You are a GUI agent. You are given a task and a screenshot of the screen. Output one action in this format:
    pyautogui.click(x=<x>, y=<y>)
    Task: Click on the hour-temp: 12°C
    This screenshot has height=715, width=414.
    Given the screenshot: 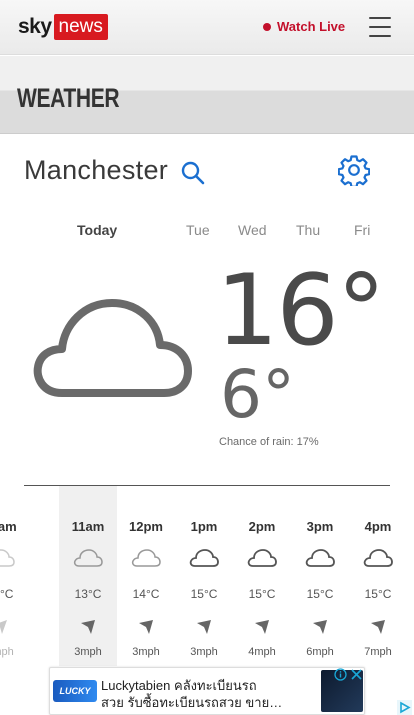 What is the action you would take?
    pyautogui.click(x=7, y=594)
    